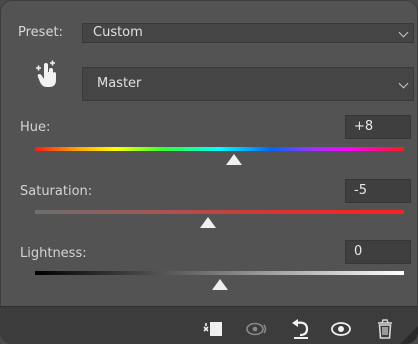  What do you see at coordinates (248, 33) in the screenshot?
I see `preset-dropdown: Custom` at bounding box center [248, 33].